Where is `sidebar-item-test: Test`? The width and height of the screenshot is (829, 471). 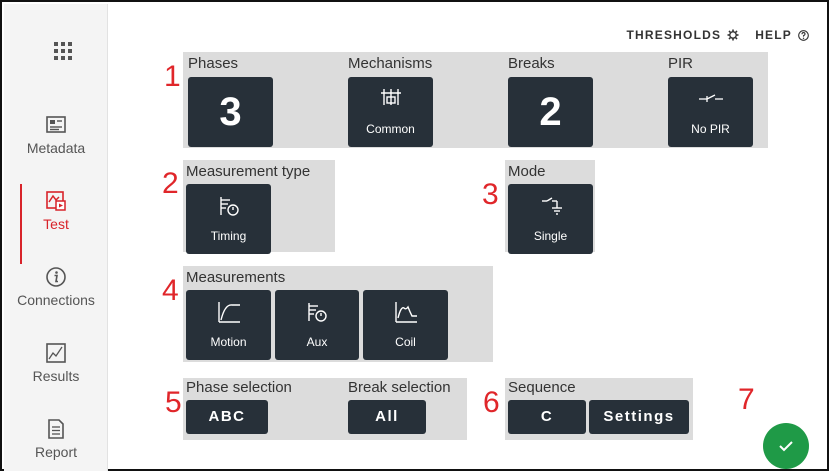 sidebar-item-test: Test is located at coordinates (56, 224).